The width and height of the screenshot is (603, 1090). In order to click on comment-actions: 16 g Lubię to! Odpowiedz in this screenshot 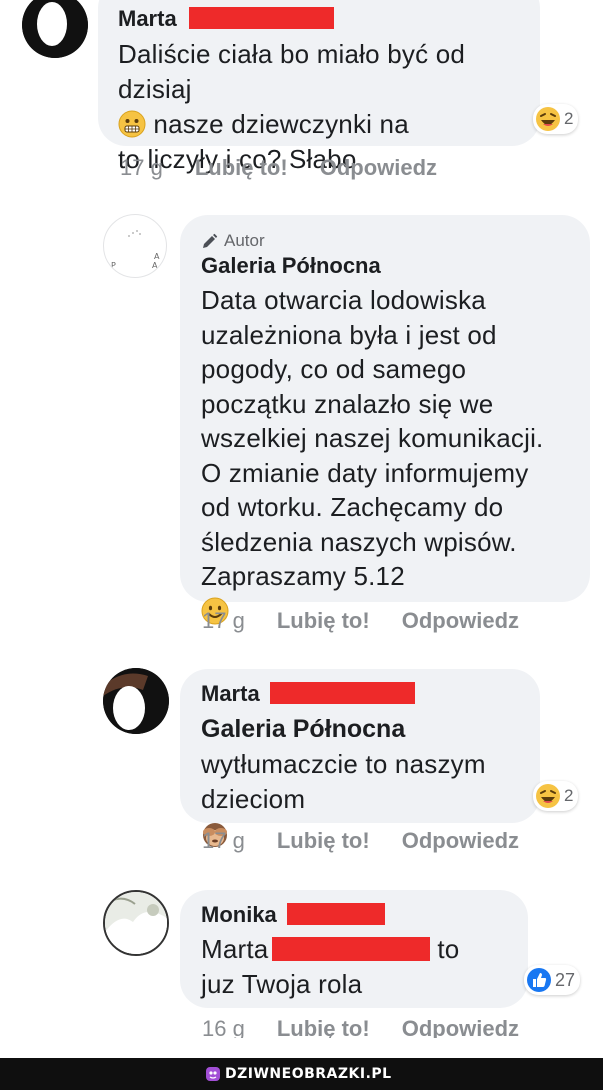, I will do `click(360, 1027)`.